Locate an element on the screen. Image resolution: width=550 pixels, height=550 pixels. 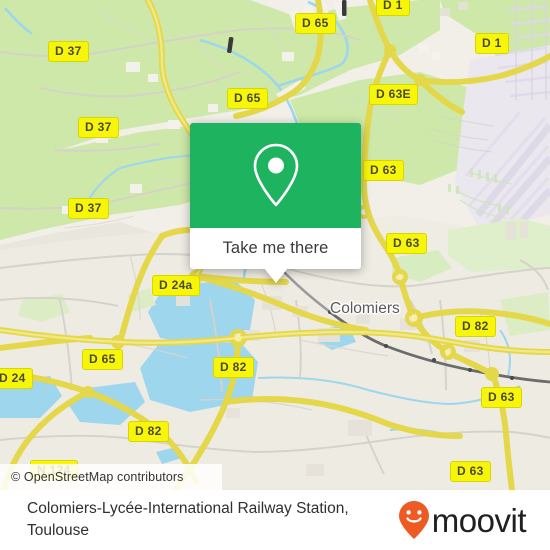
popup-pointer-tail is located at coordinates (276, 275).